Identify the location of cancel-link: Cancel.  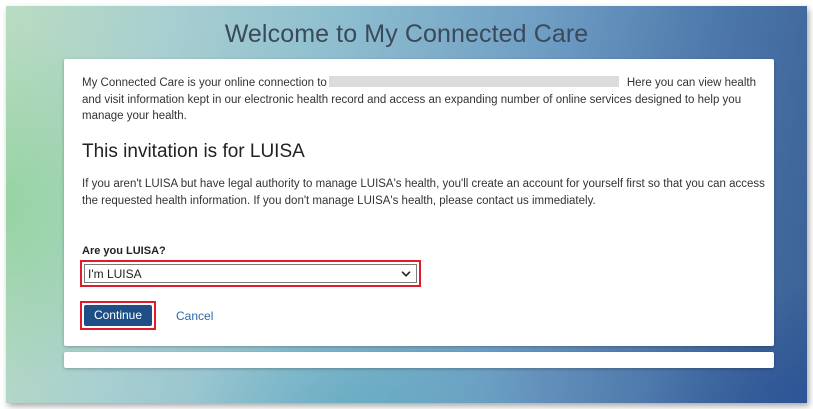
(194, 316).